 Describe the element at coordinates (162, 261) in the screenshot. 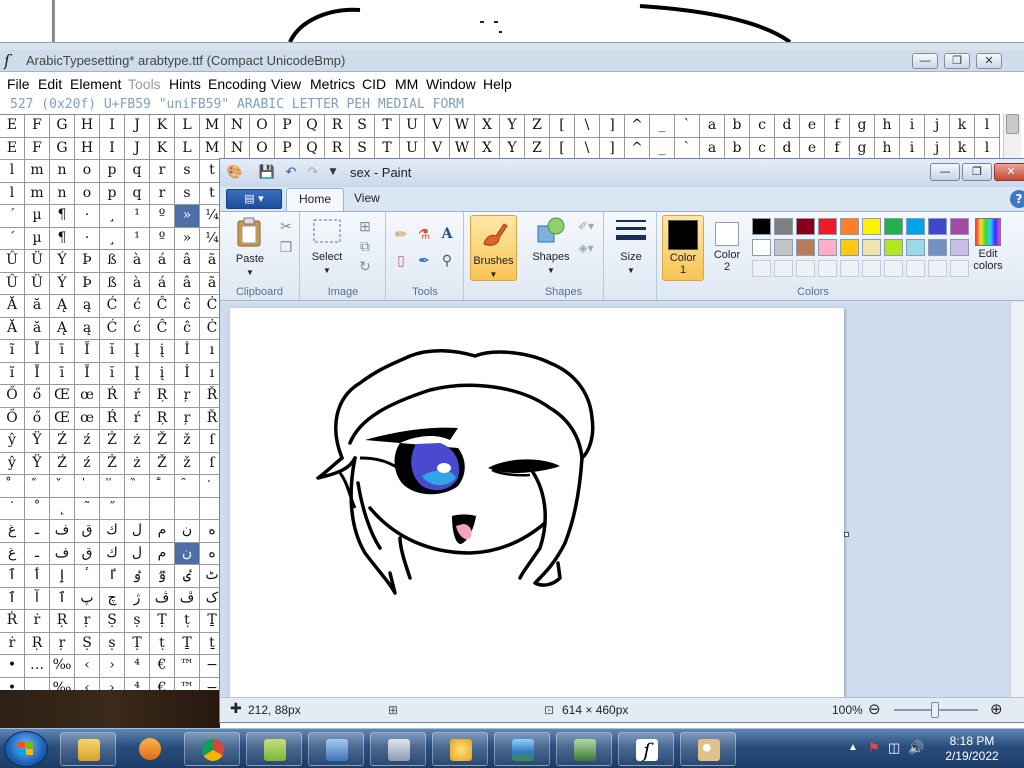

I see `glyph-cell: á` at that location.